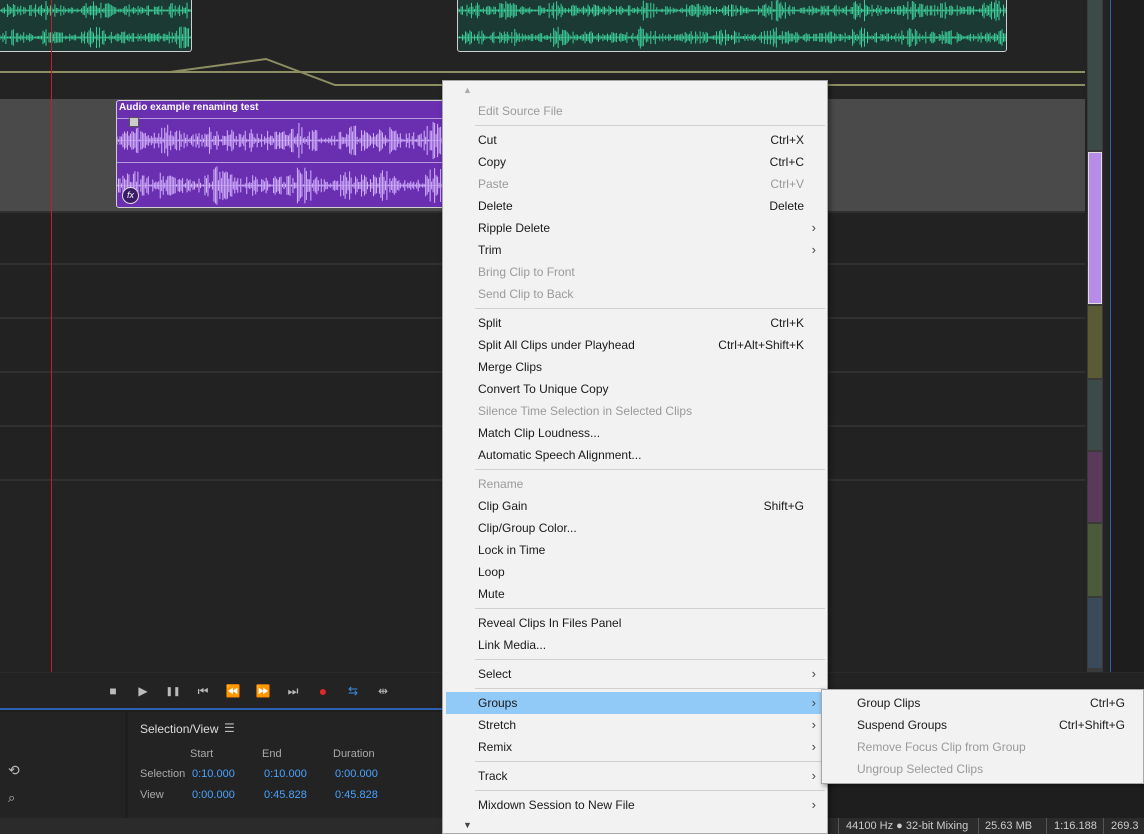 Image resolution: width=1144 pixels, height=834 pixels. I want to click on status-separator, so click(1103, 826).